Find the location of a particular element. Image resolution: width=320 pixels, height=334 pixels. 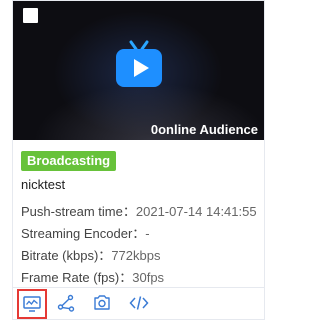

monitor-icon is located at coordinates (32, 303).